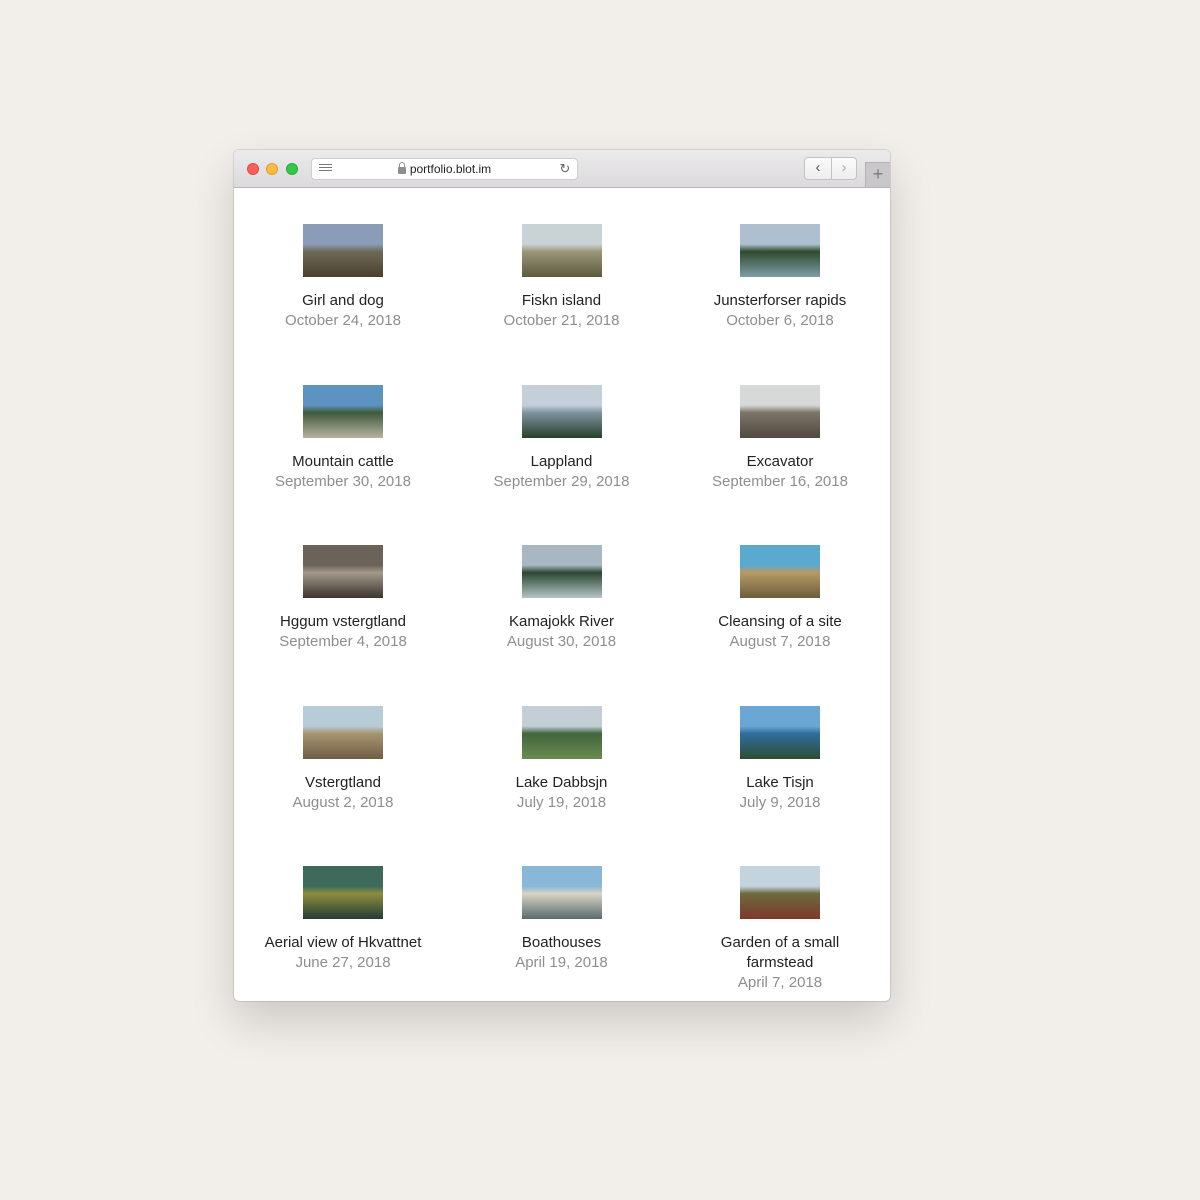  I want to click on post-title: Cleansing of a site, so click(780, 622).